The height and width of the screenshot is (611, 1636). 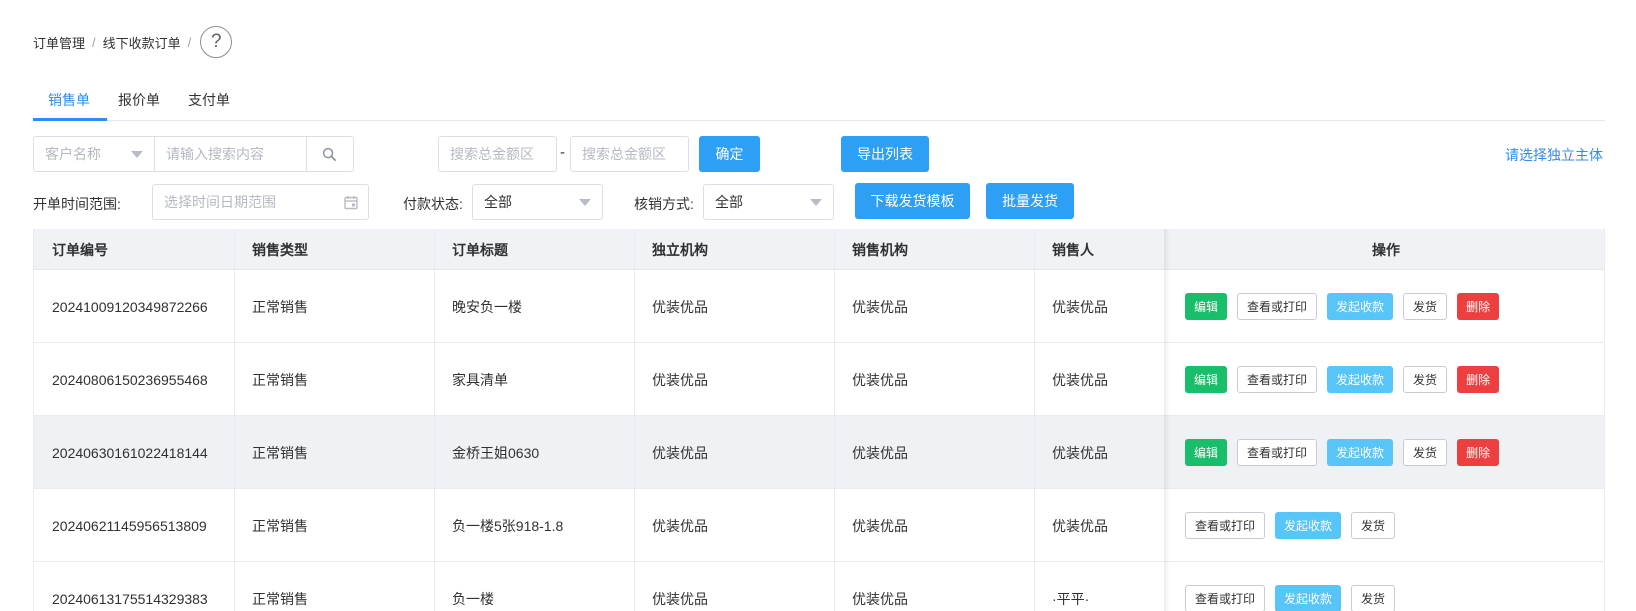 I want to click on pay-status-label: 付款状态:, so click(x=433, y=204).